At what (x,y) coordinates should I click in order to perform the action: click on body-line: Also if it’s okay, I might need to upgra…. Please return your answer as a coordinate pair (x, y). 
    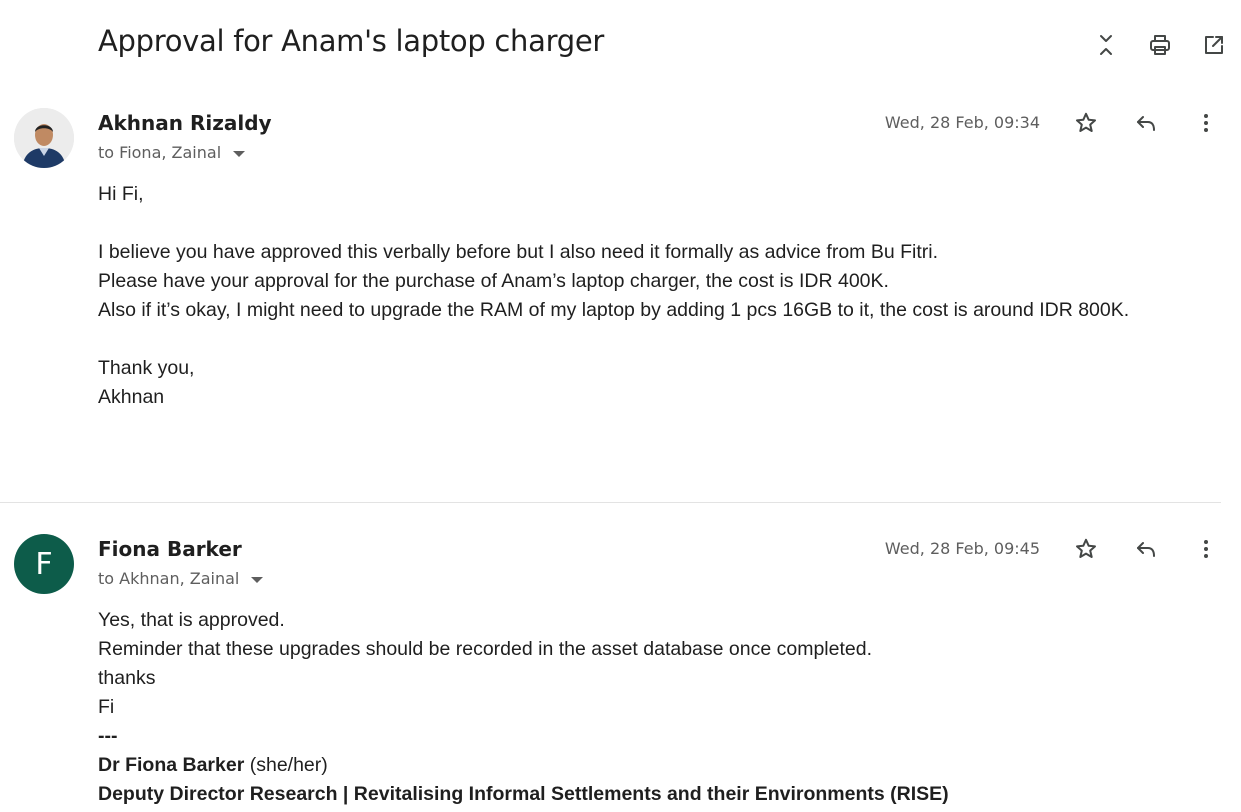
    Looking at the image, I should click on (614, 310).